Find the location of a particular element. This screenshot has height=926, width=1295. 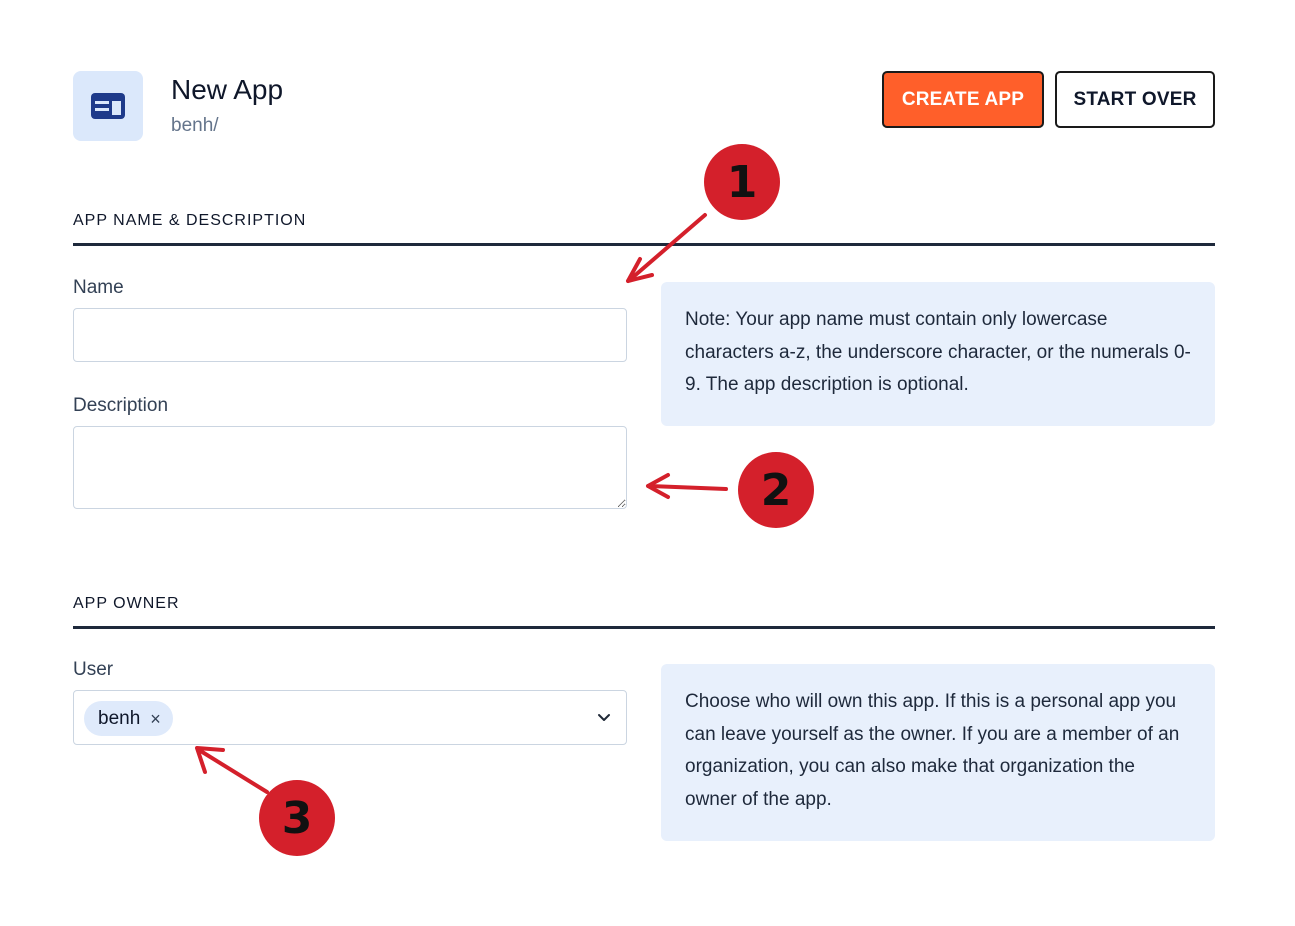

user-chip: benh × is located at coordinates (128, 718).